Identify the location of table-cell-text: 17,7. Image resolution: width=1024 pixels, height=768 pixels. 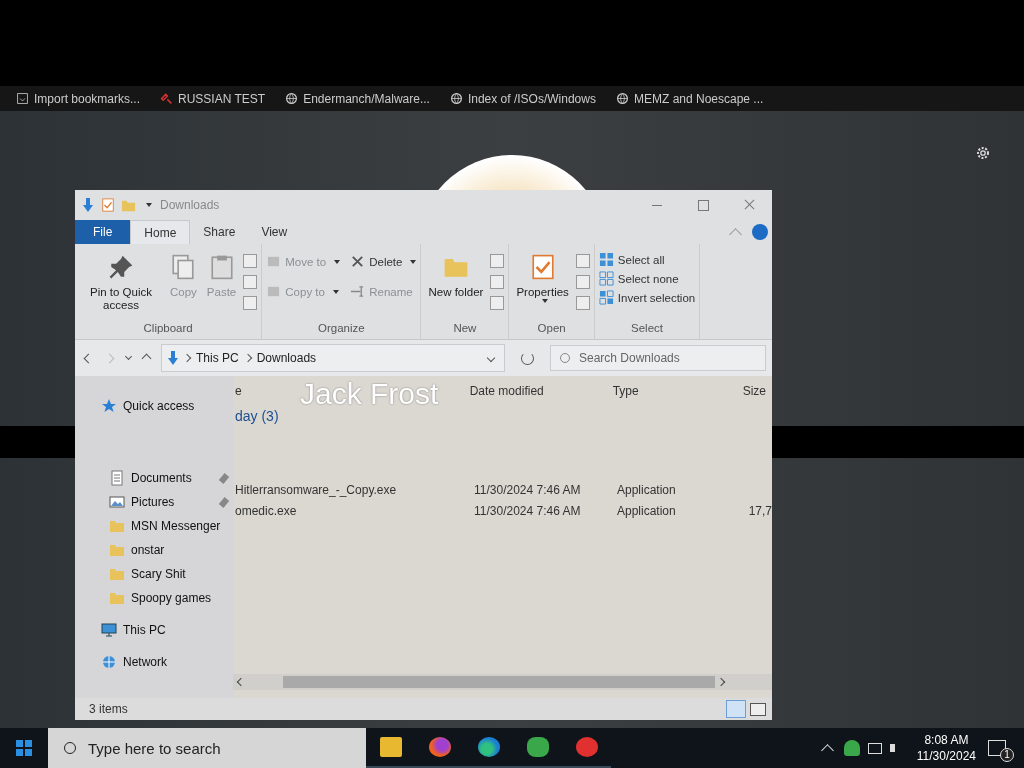
(759, 510).